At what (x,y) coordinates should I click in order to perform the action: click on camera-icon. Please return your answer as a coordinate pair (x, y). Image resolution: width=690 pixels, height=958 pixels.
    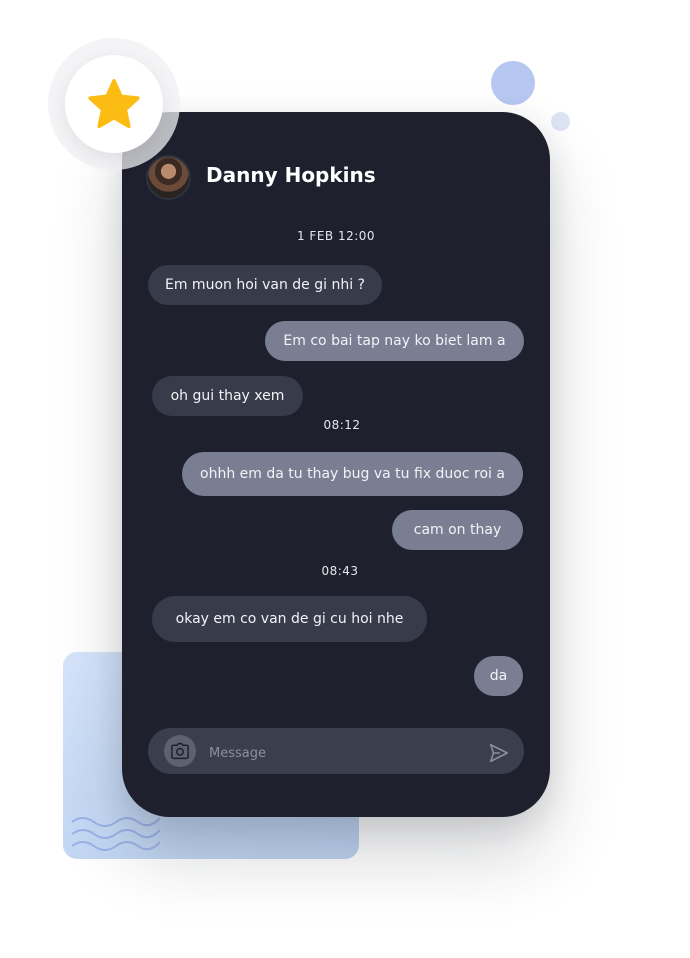
    Looking at the image, I should click on (180, 751).